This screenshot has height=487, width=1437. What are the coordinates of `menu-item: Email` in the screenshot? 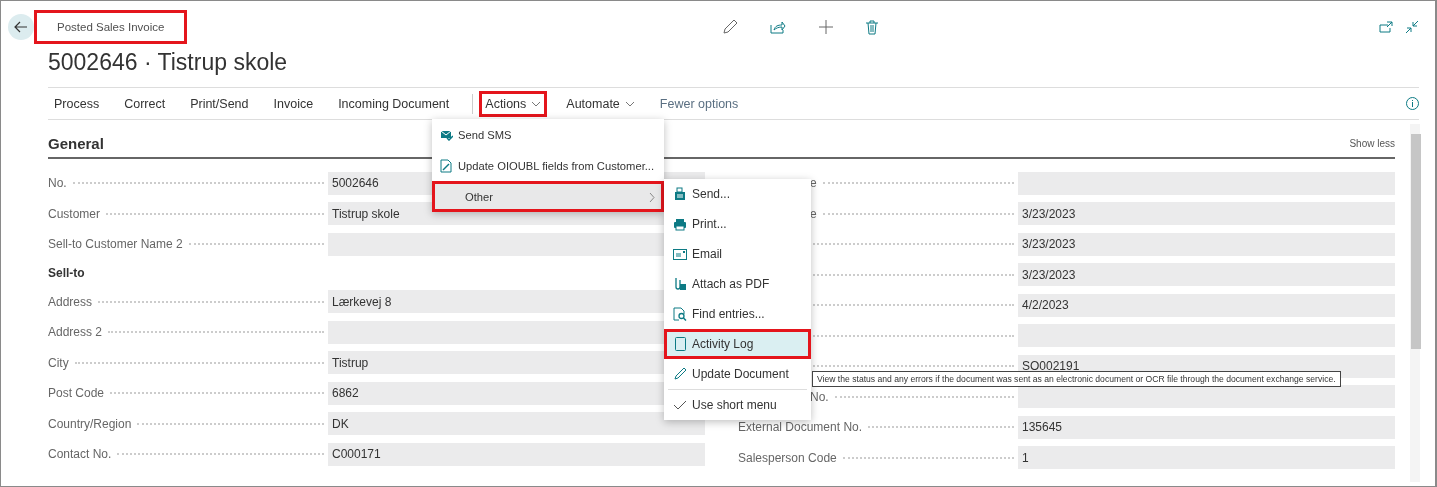 It's located at (737, 254).